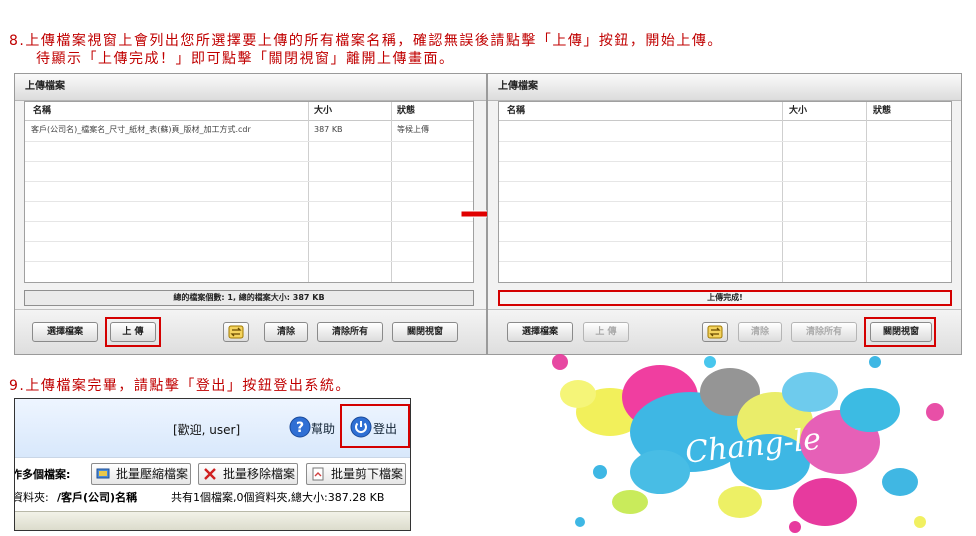  I want to click on panel-bottom-bar, so click(212, 520).